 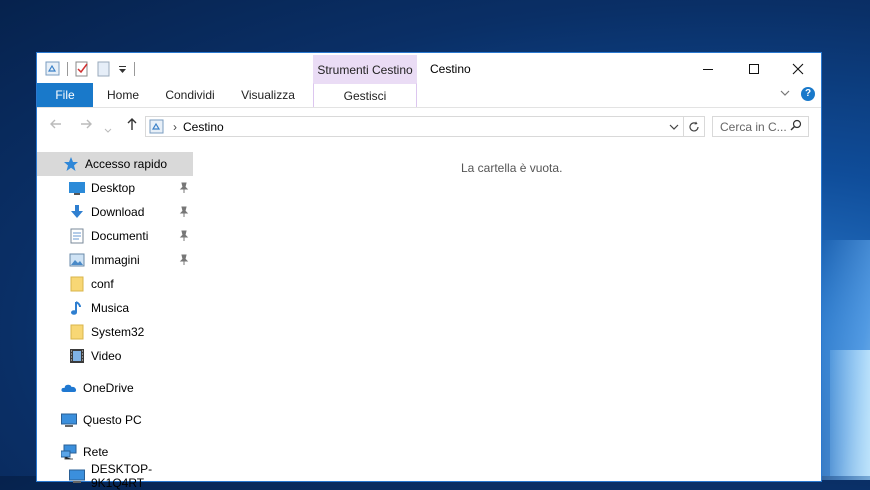 I want to click on nav-item-label: Musica, so click(x=110, y=308).